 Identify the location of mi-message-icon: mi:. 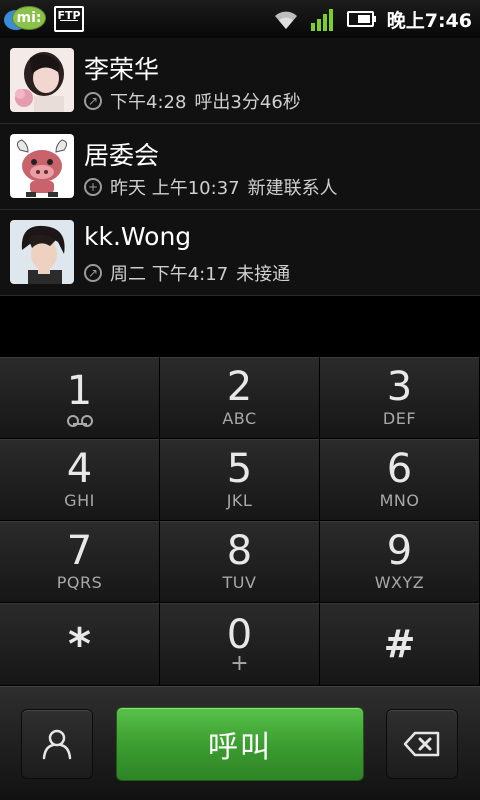
(25, 19).